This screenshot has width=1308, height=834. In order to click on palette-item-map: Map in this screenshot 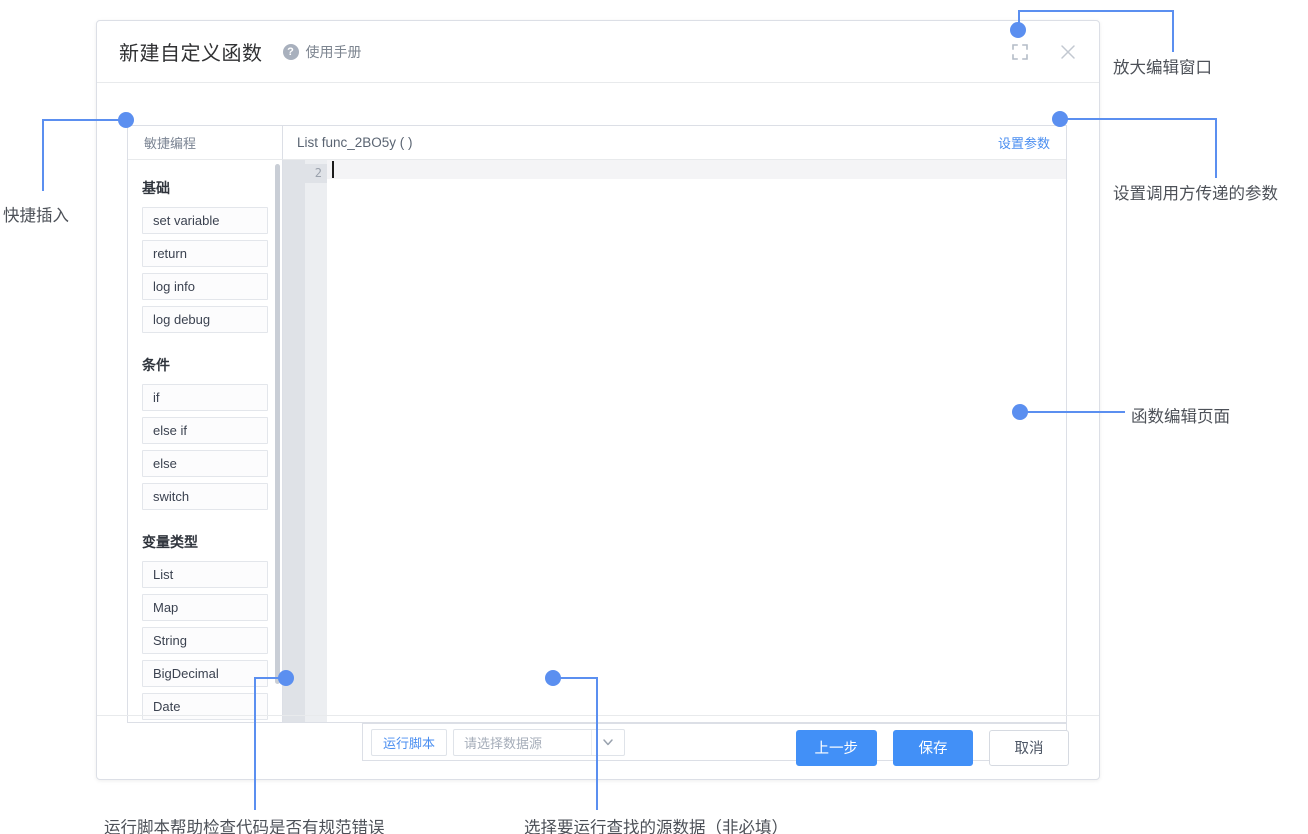, I will do `click(205, 607)`.